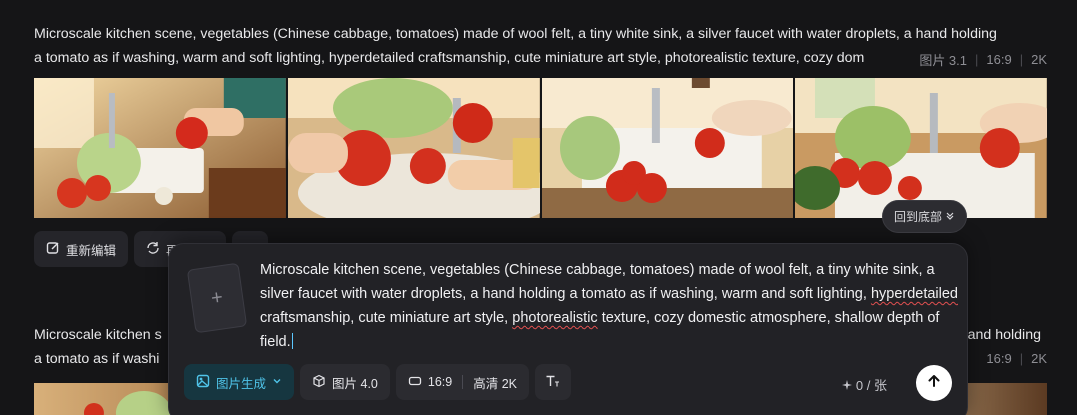 The image size is (1077, 415). What do you see at coordinates (983, 60) in the screenshot?
I see `generation-meta: 图片 3.1 | 16:9 | 2K` at bounding box center [983, 60].